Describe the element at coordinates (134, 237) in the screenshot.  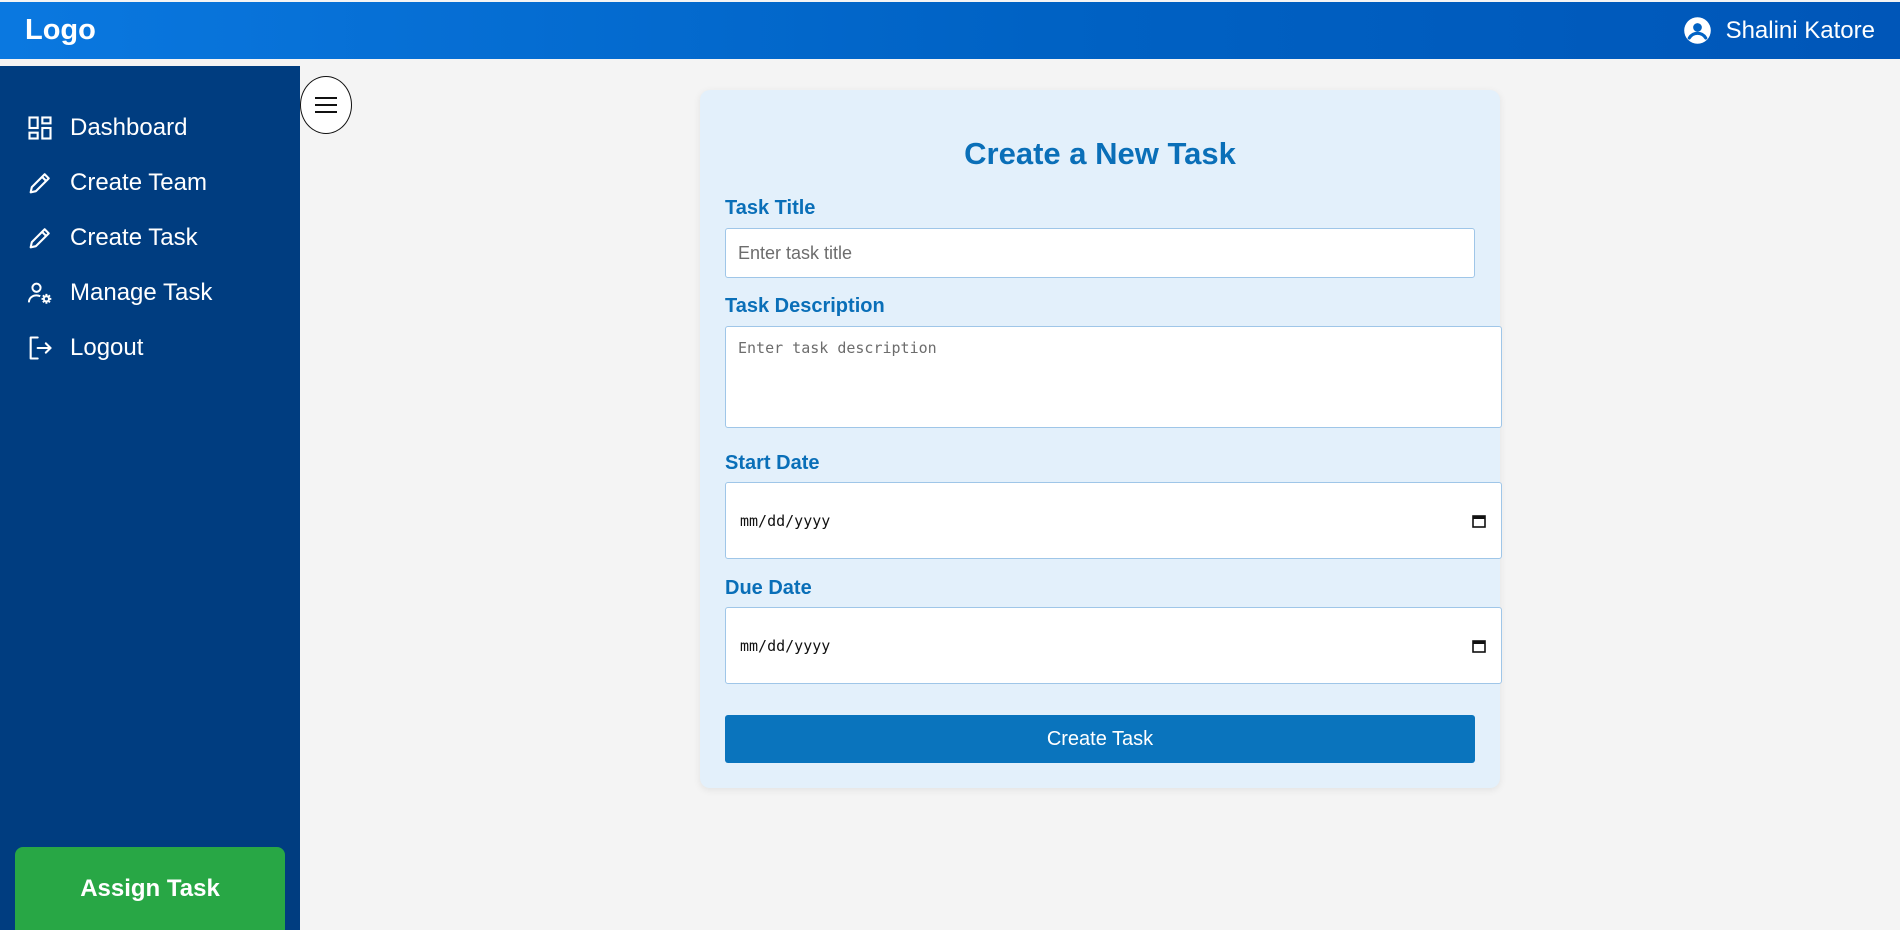
I see `sidebar-item-label: Create Task` at that location.